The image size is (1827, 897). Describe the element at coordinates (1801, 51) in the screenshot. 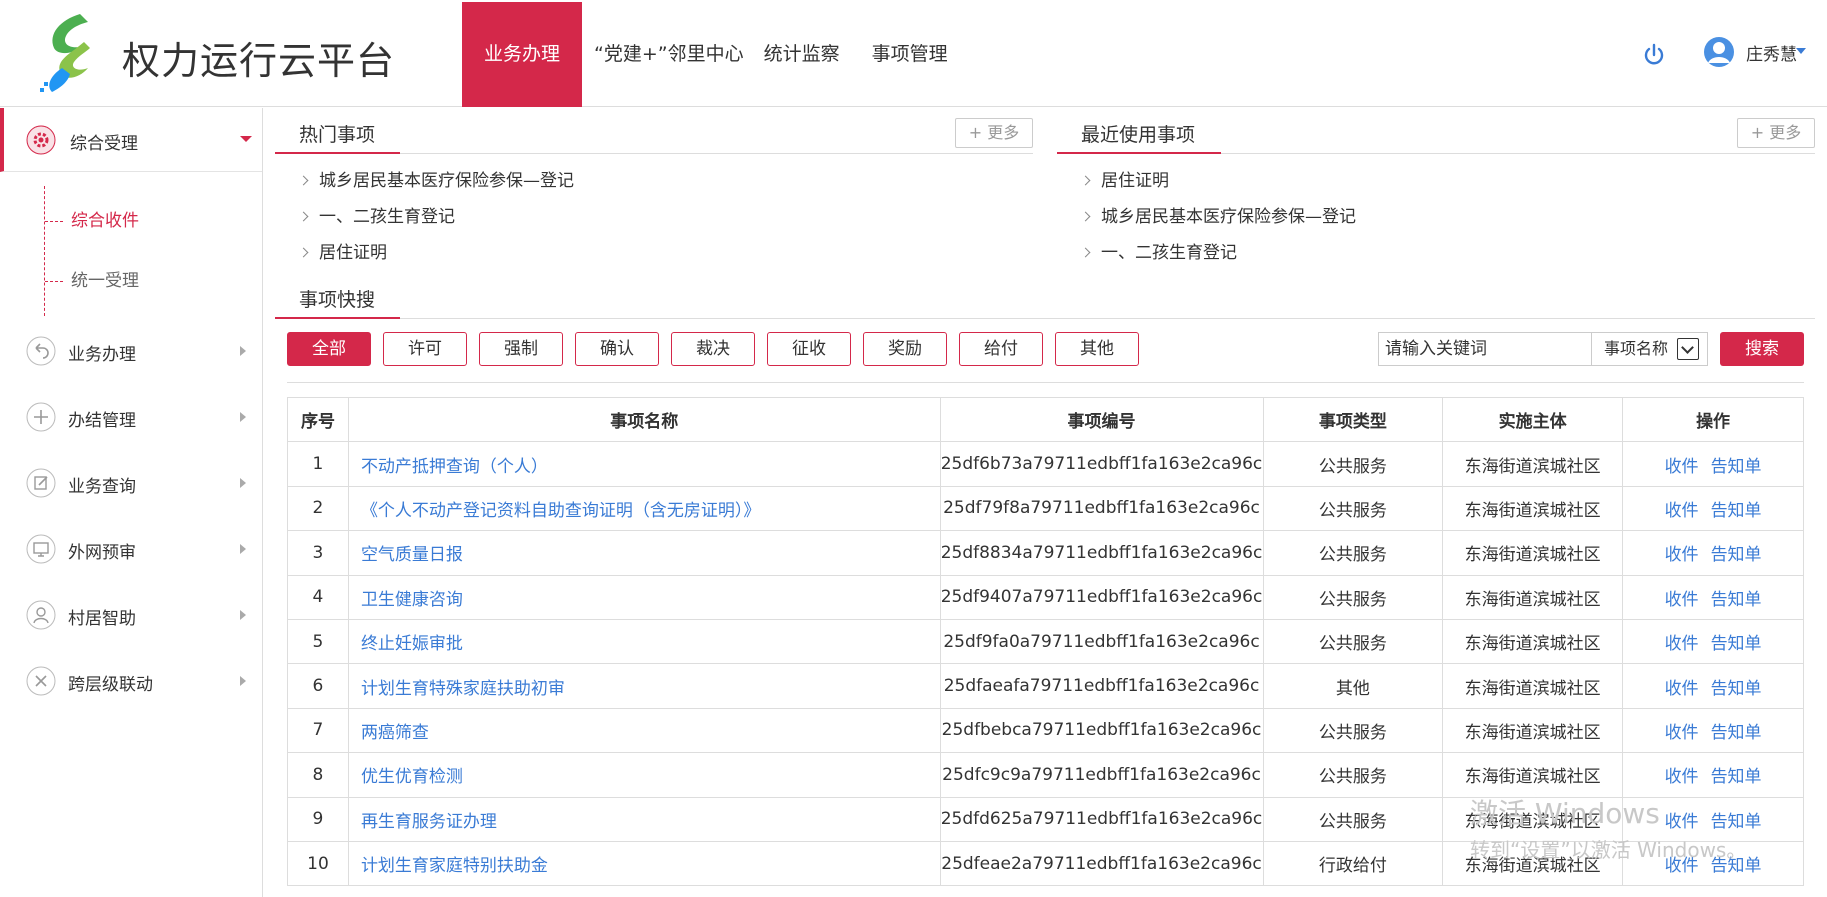

I see `user-menu-caret-icon` at that location.